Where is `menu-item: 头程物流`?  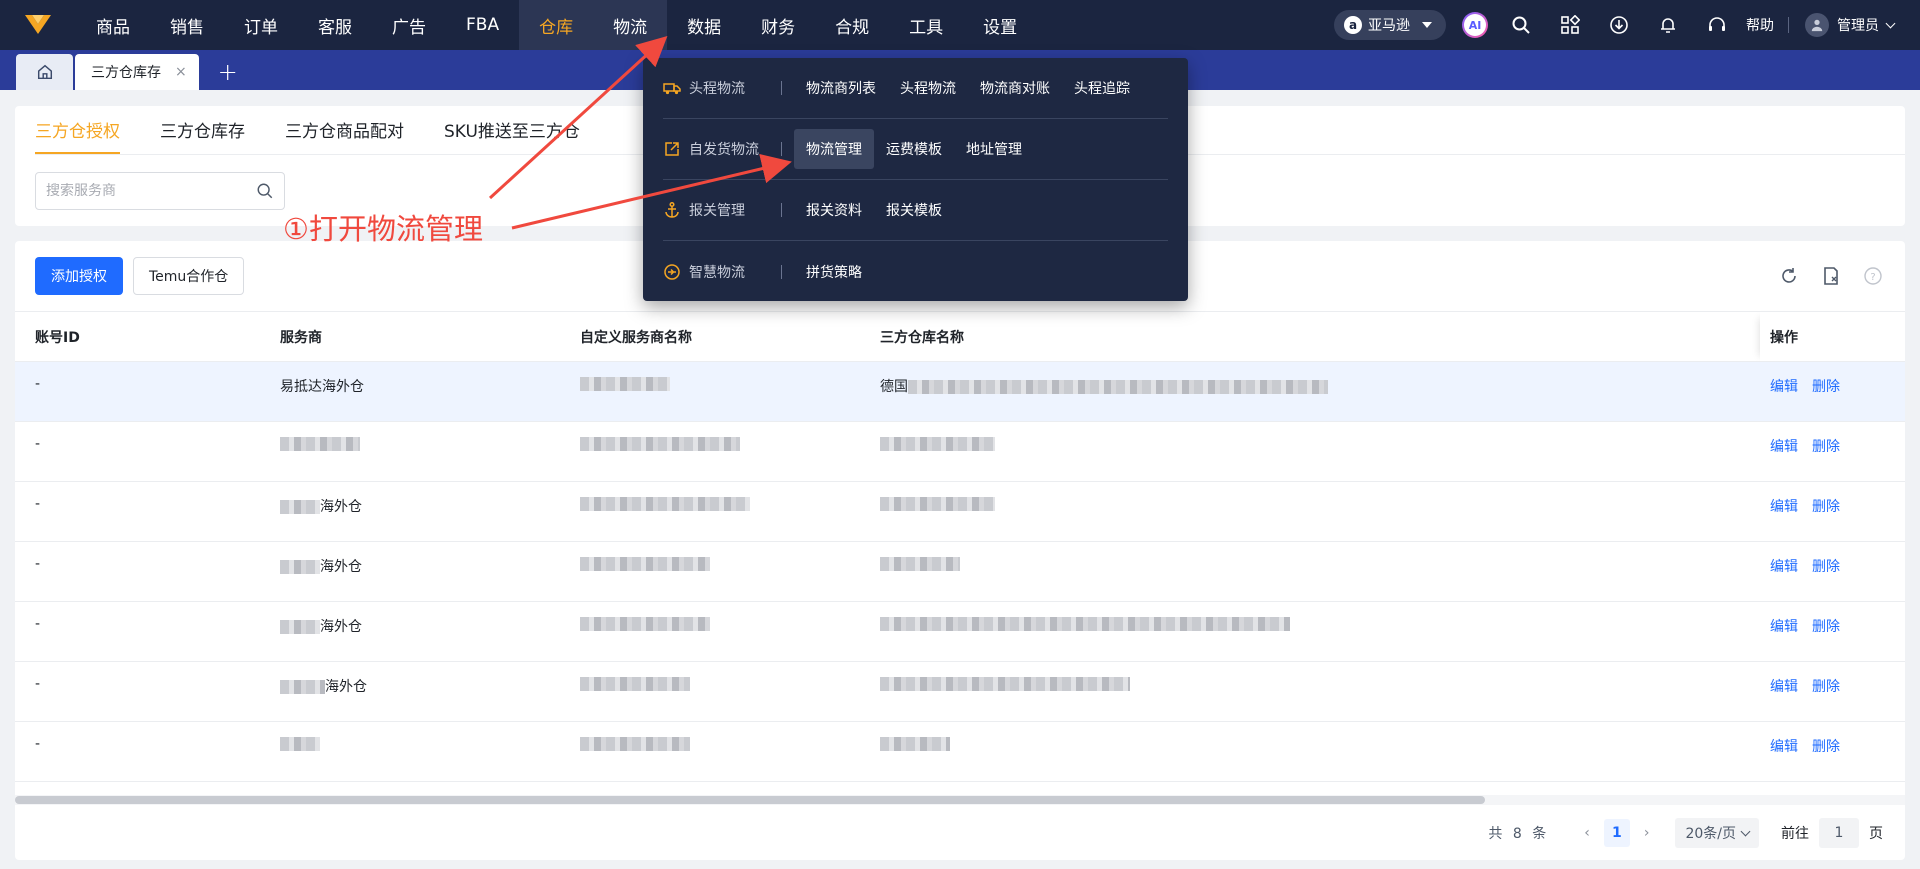 menu-item: 头程物流 is located at coordinates (928, 88).